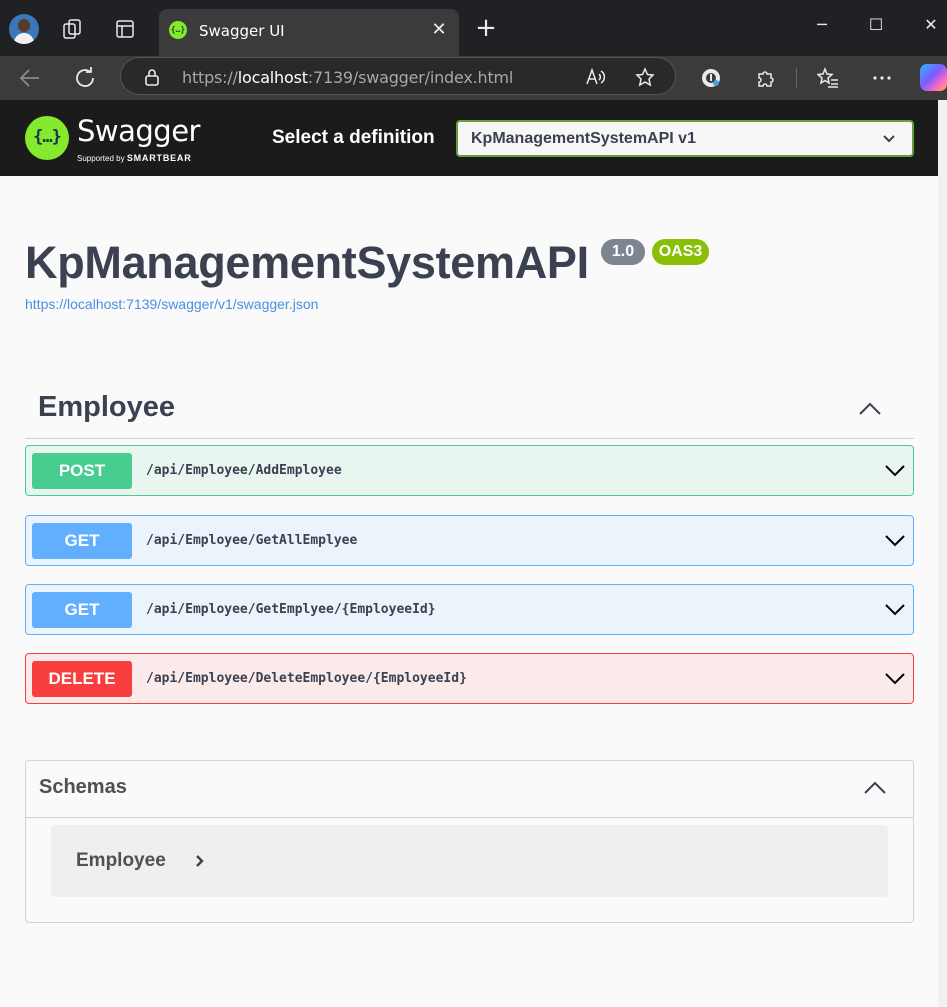  I want to click on password-manager-icon, so click(711, 78).